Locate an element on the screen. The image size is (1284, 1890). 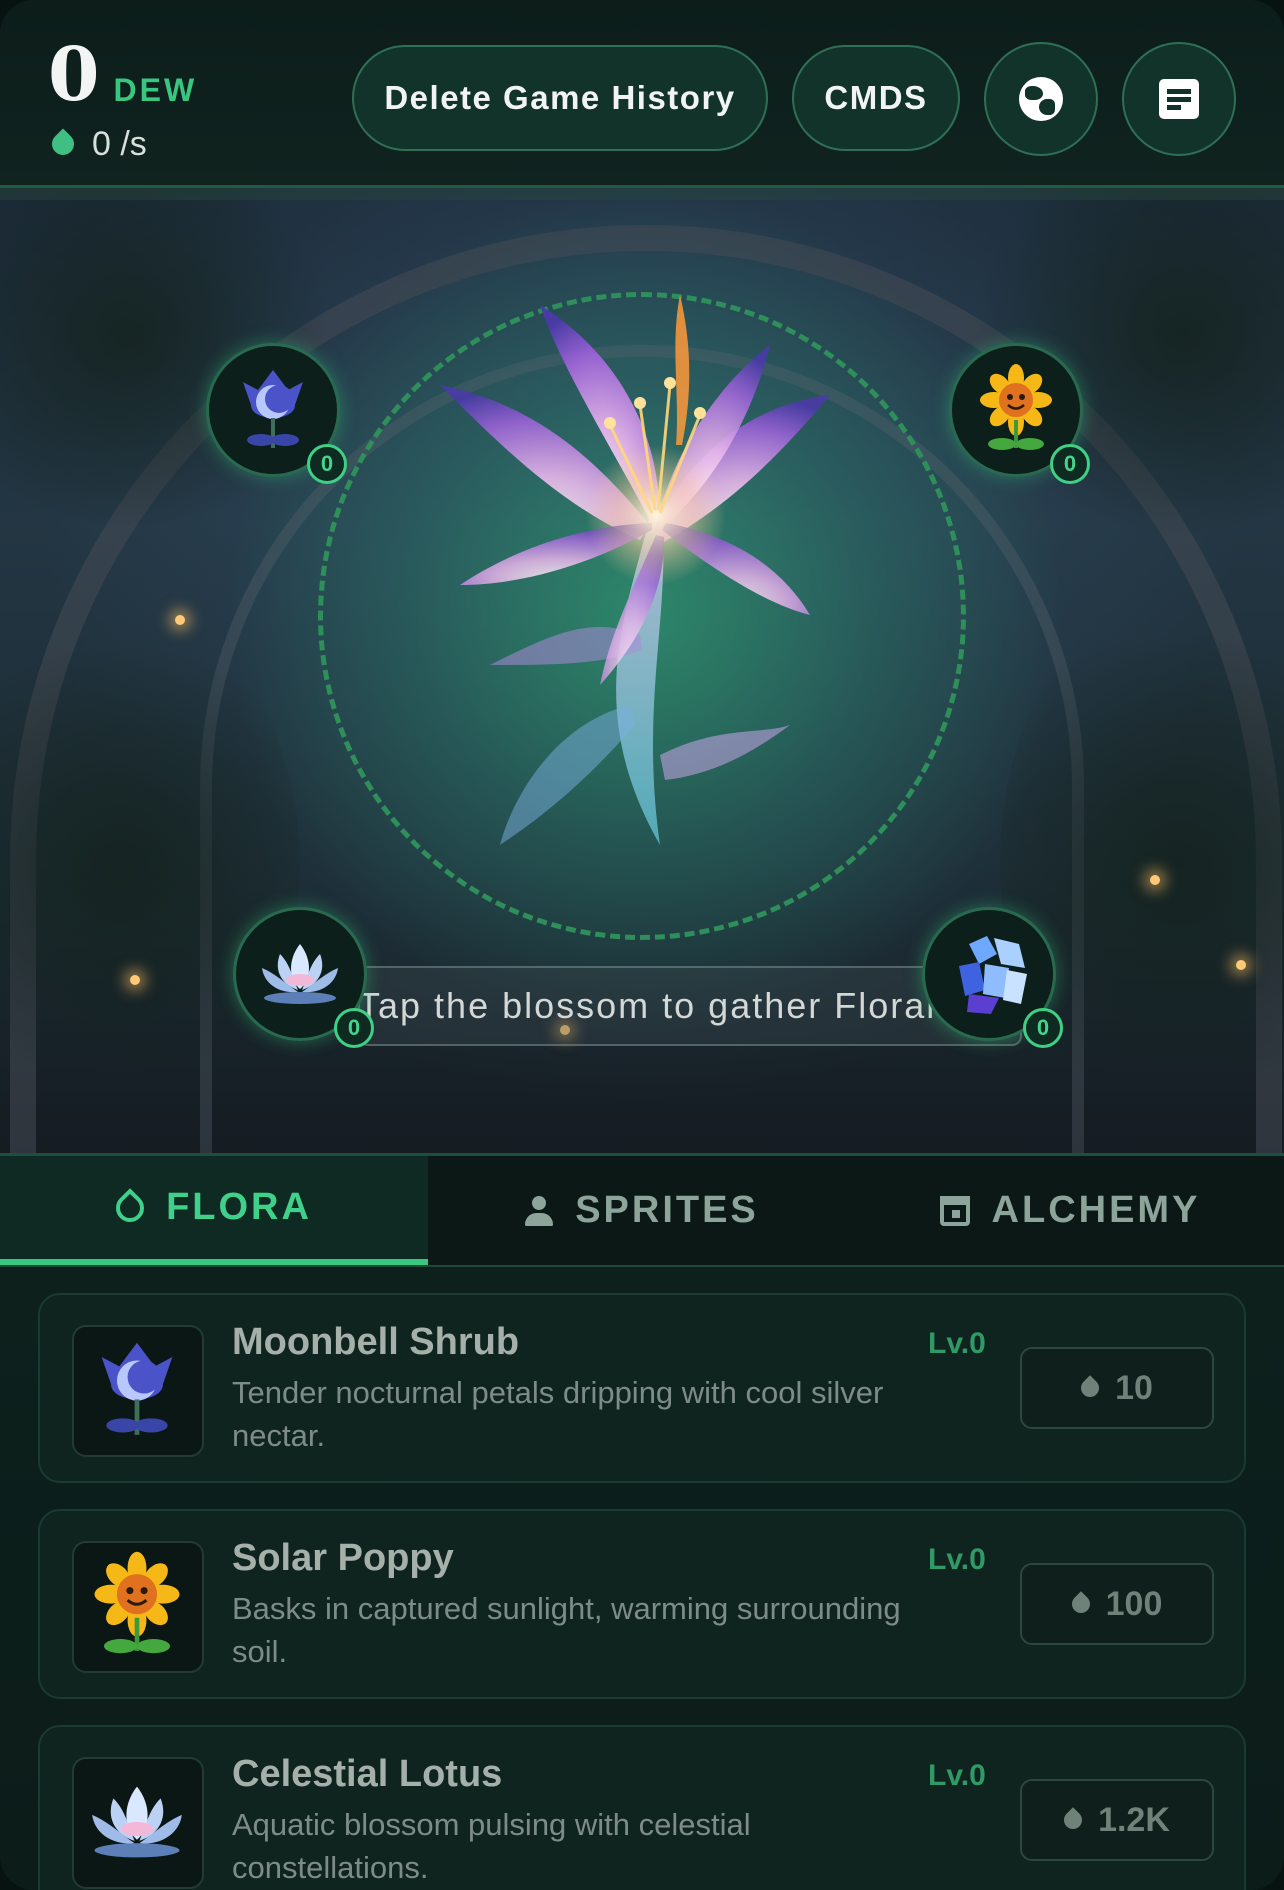
celestial-lotus-thumb is located at coordinates (138, 1823).